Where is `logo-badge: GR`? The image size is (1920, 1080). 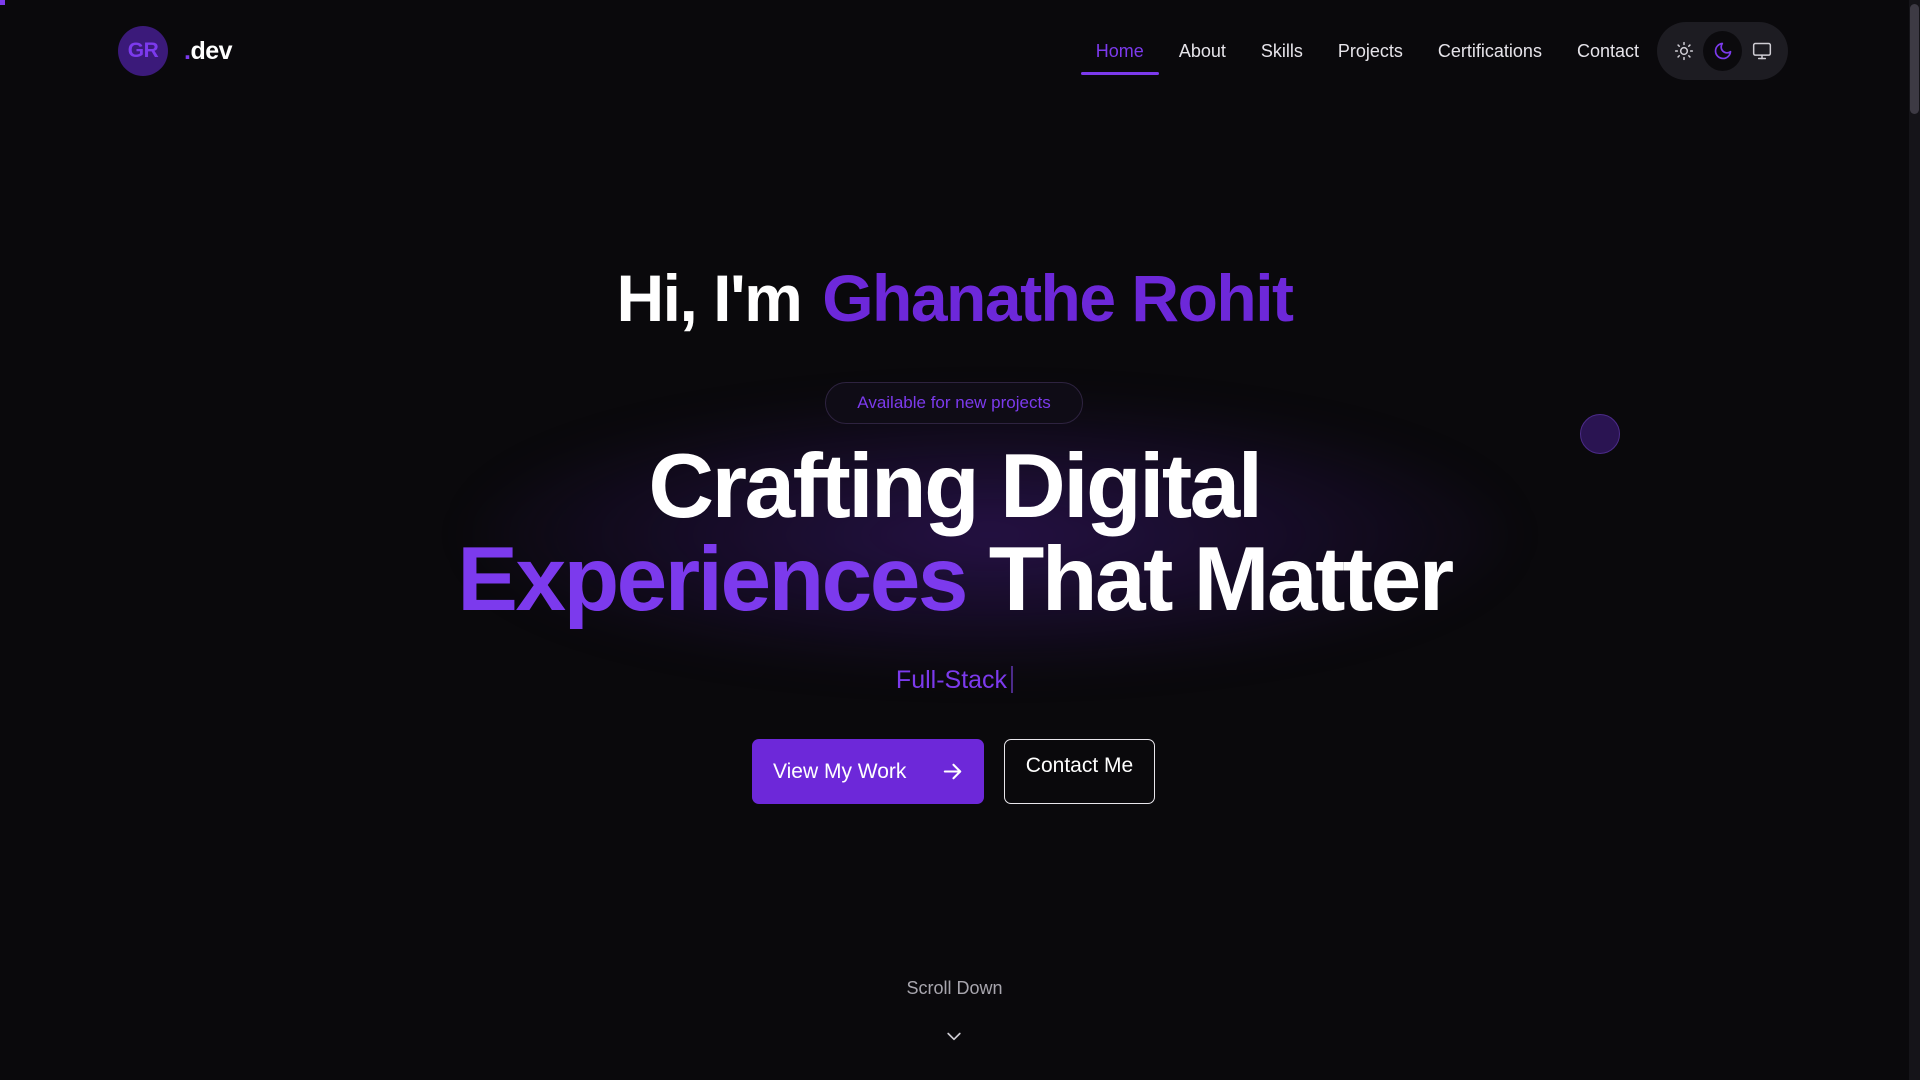 logo-badge: GR is located at coordinates (143, 51).